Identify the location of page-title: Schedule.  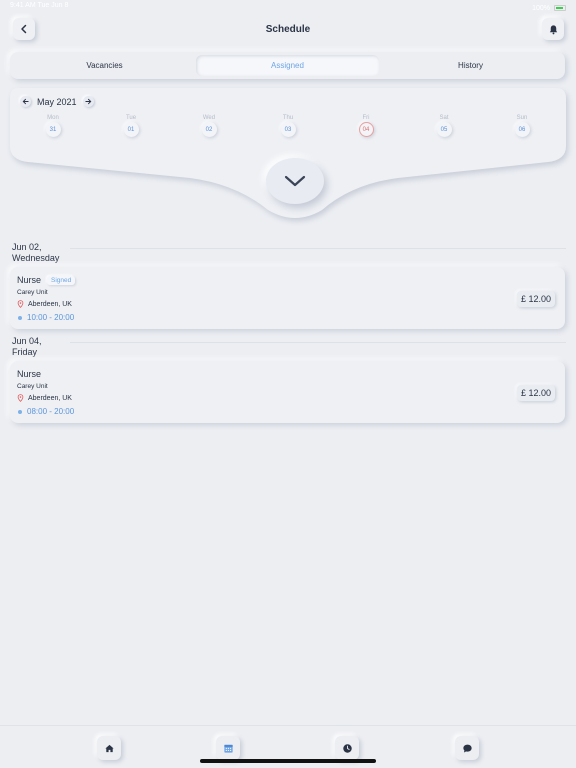
(288, 29).